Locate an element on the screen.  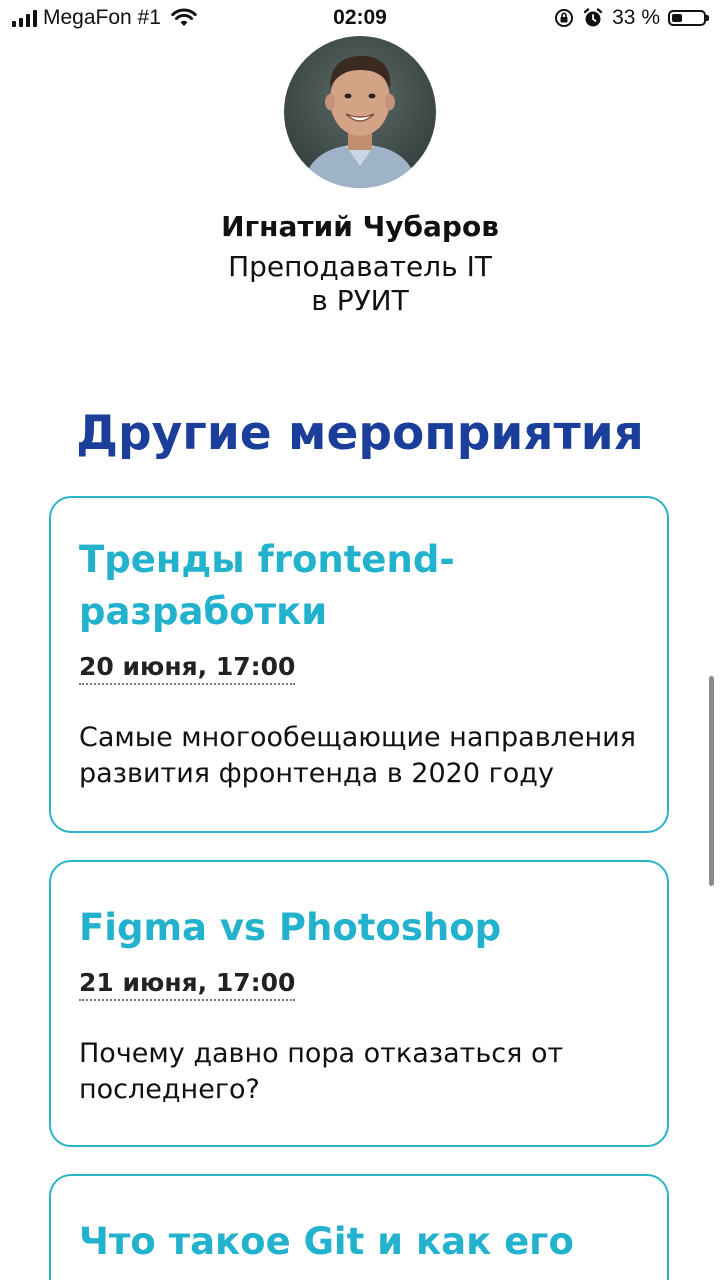
event-title-line: Что такое Git и как его is located at coordinates (326, 1241).